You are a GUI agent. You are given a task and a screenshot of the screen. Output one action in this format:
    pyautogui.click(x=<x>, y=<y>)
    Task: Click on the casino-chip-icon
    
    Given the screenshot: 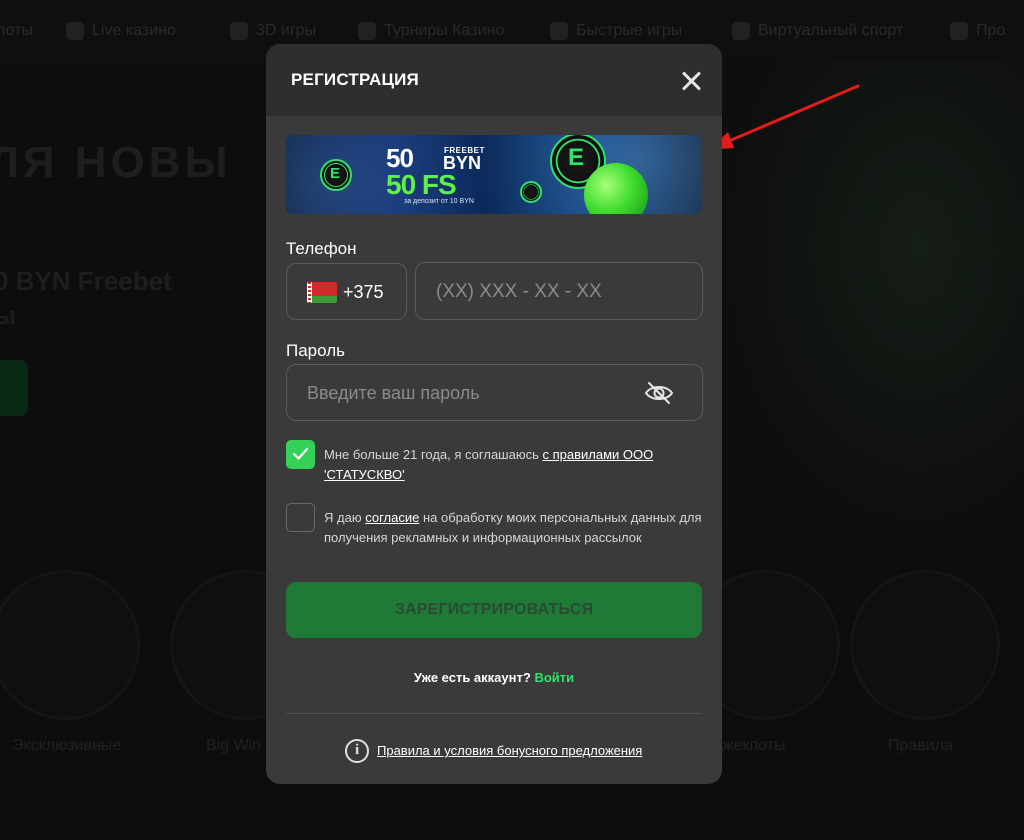 What is the action you would take?
    pyautogui.click(x=531, y=192)
    